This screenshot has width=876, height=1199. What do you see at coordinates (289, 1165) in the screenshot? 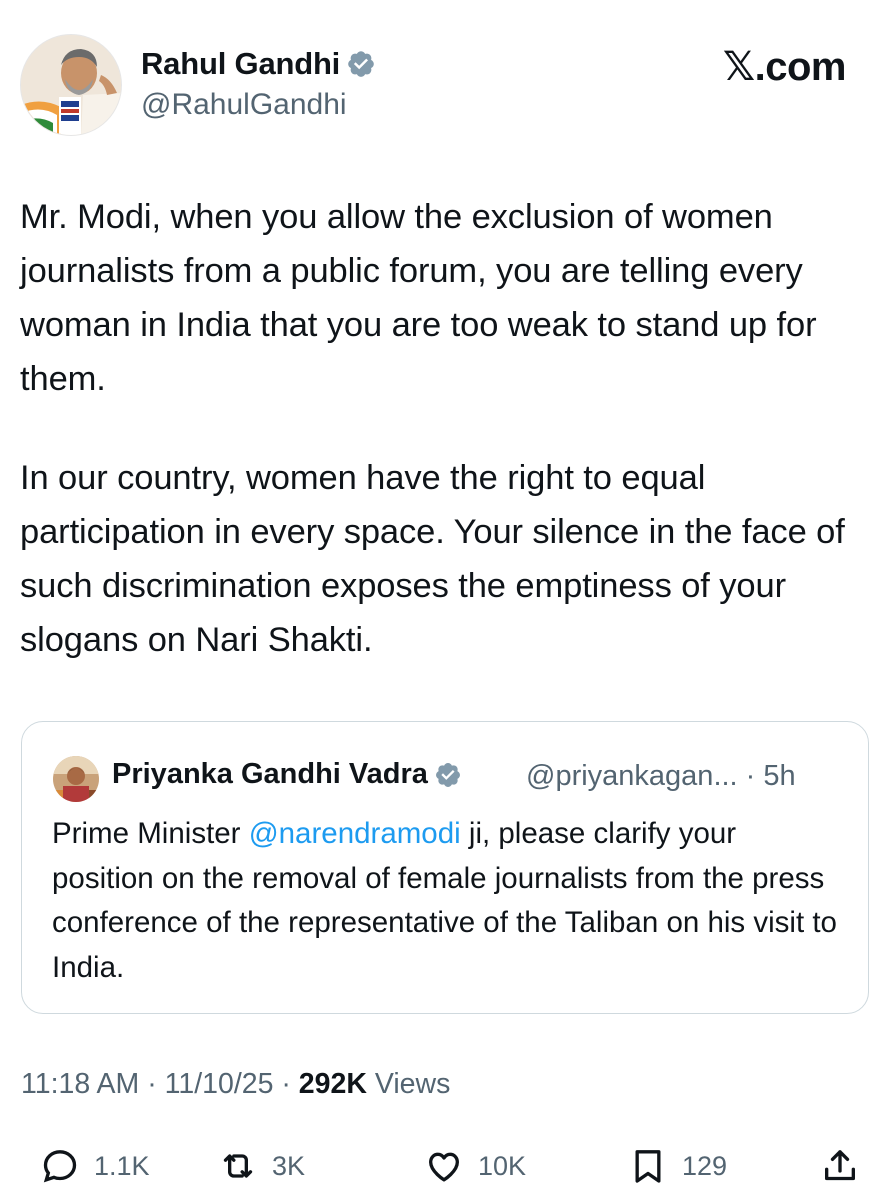
I see `repost-count: 3K` at bounding box center [289, 1165].